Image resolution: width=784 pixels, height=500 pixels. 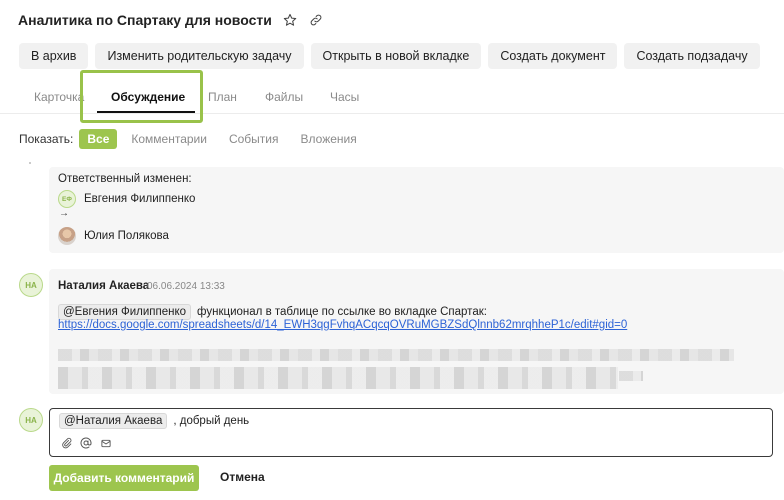 What do you see at coordinates (284, 97) in the screenshot?
I see `tab-files: Файлы` at bounding box center [284, 97].